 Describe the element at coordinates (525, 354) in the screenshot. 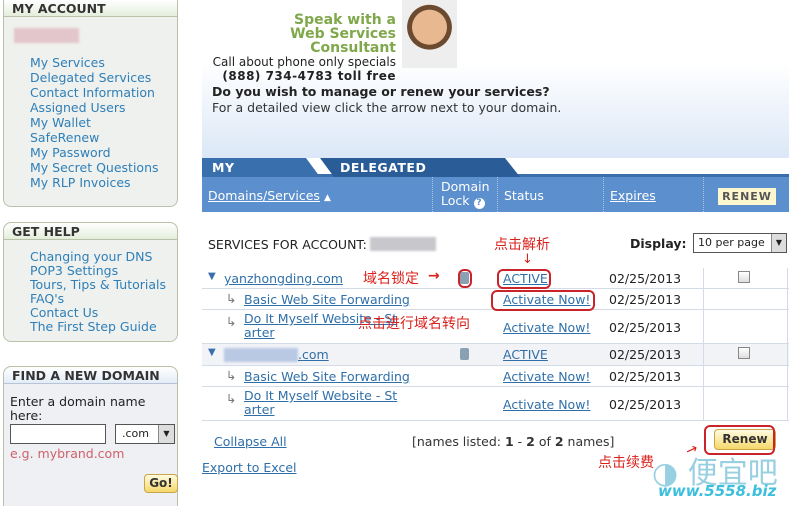

I see `status-link: ACTIVE` at that location.